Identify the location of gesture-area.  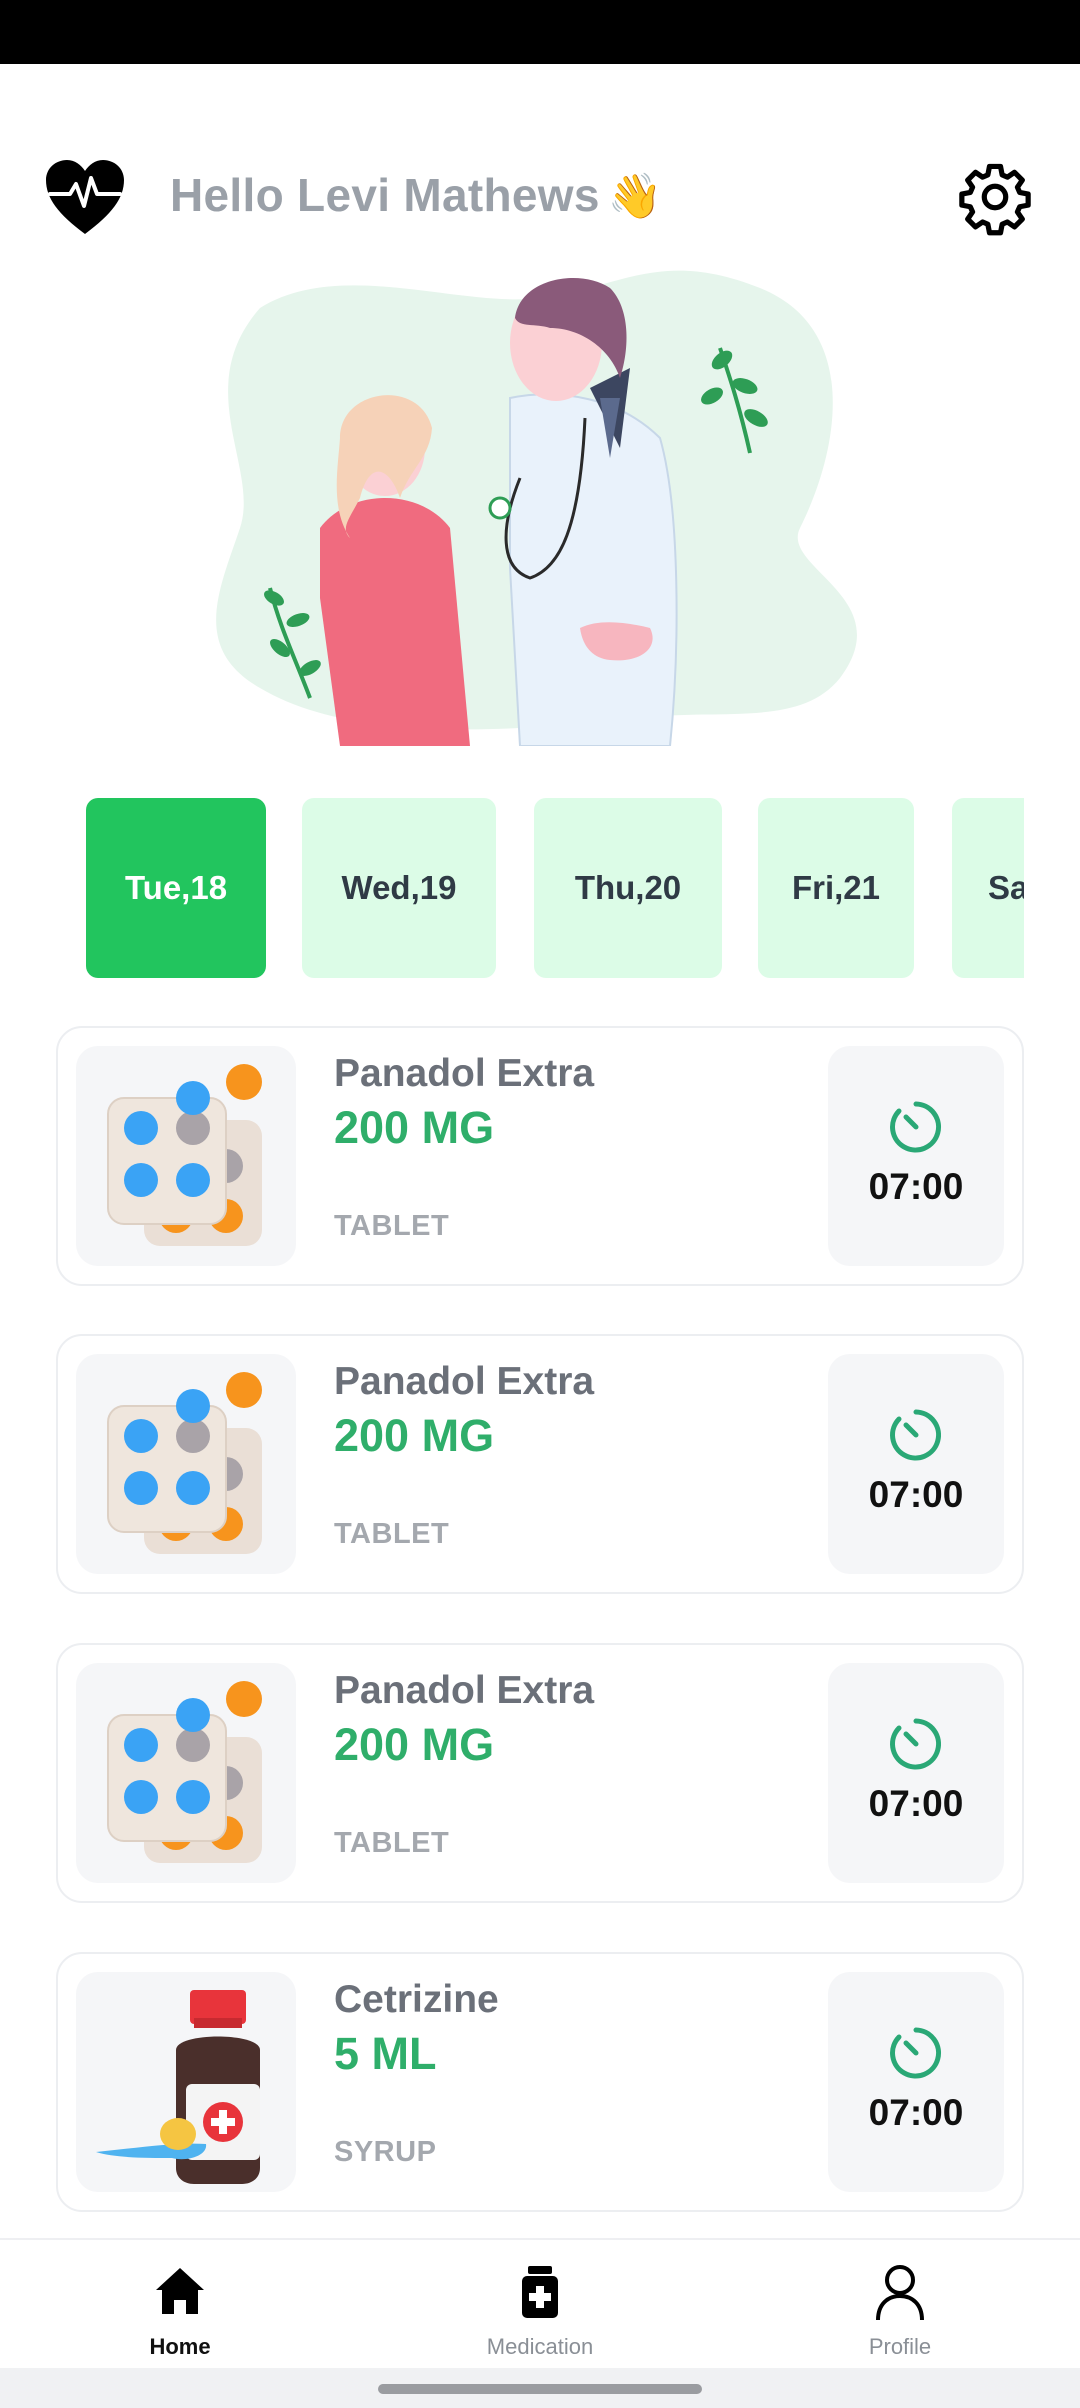
(540, 2388).